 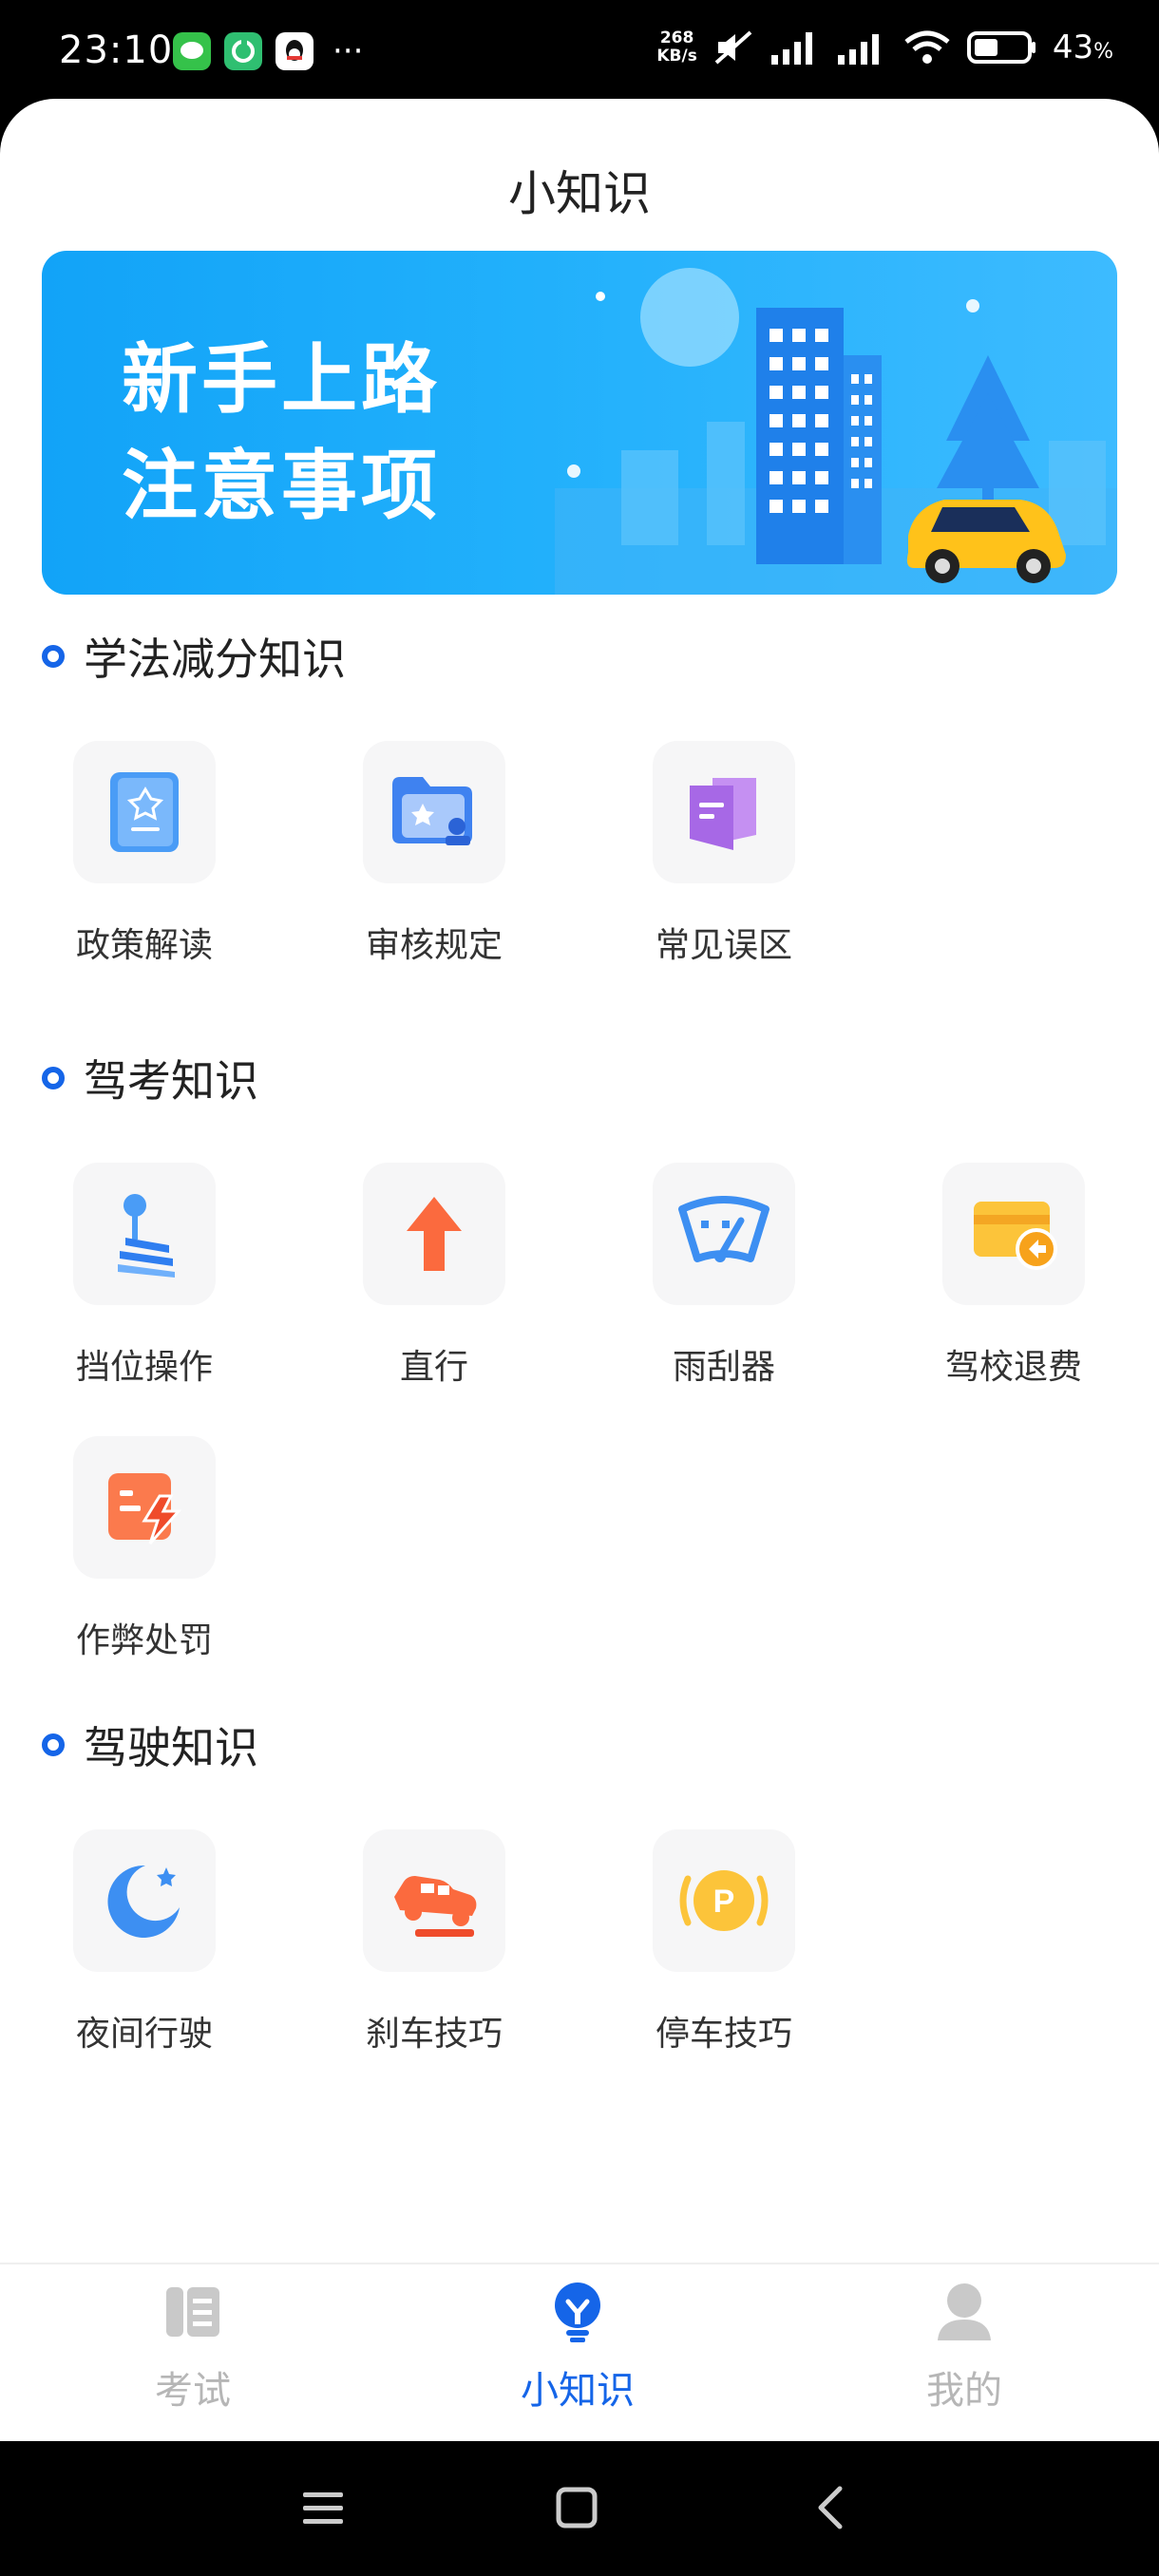 I want to click on tab-profile: 我的, so click(x=964, y=2344).